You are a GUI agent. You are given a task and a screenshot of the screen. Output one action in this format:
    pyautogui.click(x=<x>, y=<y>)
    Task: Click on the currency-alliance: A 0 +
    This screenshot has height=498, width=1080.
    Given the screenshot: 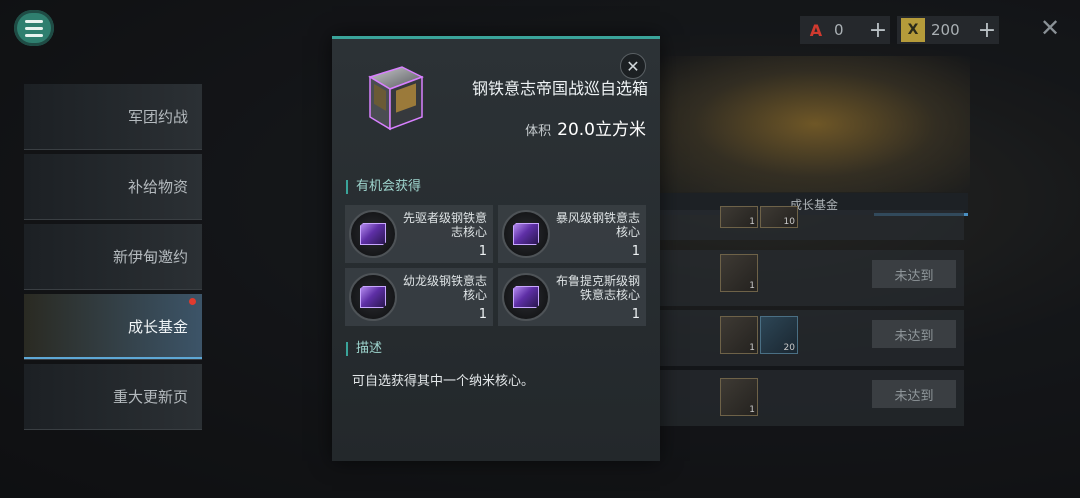 What is the action you would take?
    pyautogui.click(x=845, y=30)
    